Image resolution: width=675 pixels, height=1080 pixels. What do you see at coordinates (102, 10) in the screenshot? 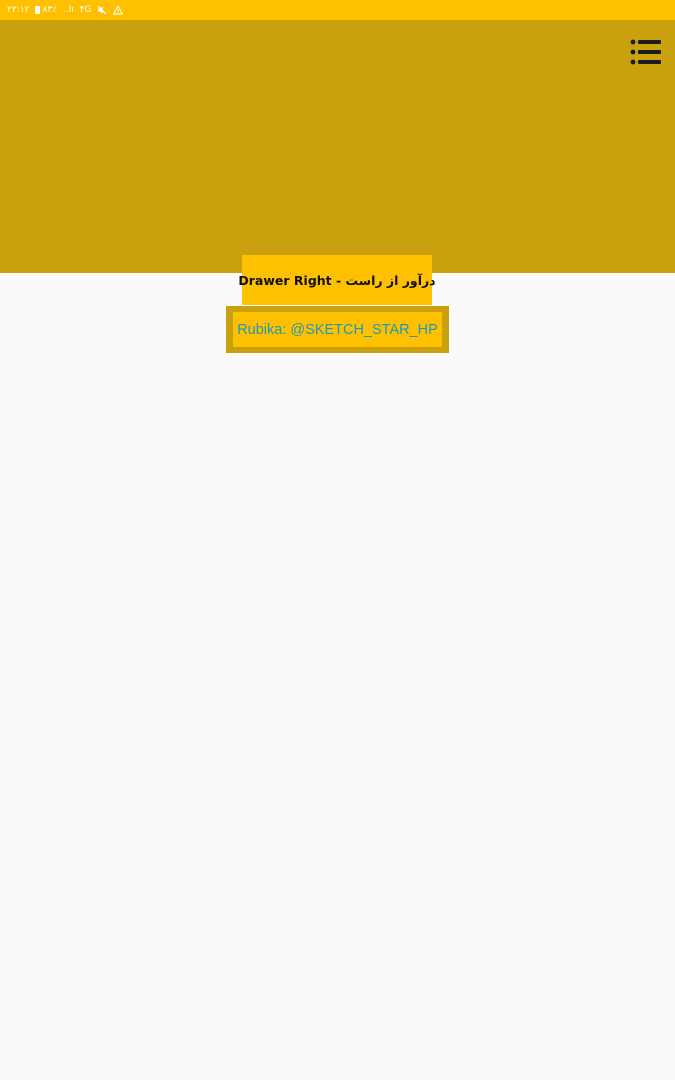
I see `mute-icon` at bounding box center [102, 10].